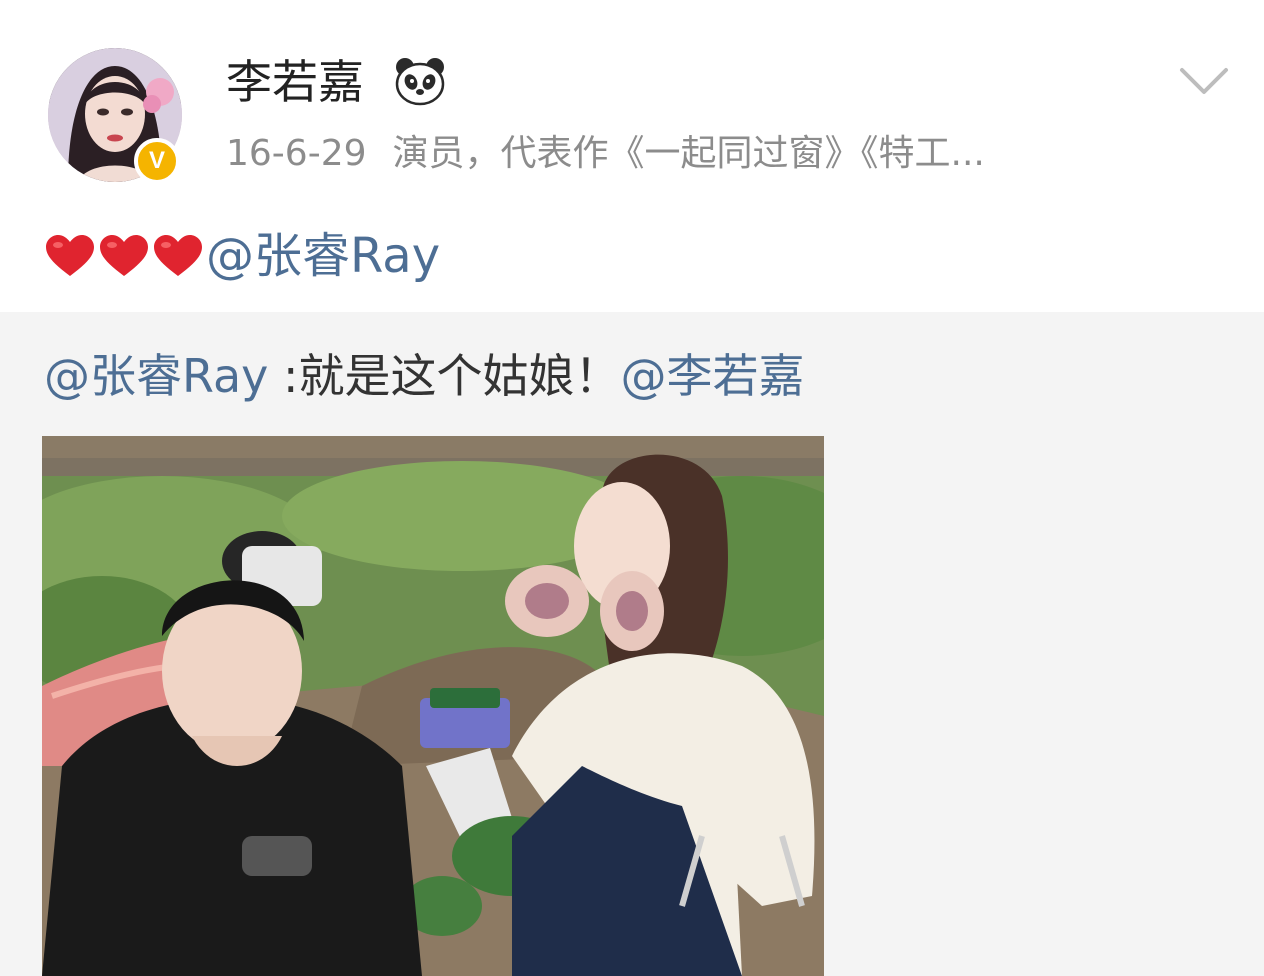  I want to click on repost-body: :就是这个姑娘！, so click(444, 376).